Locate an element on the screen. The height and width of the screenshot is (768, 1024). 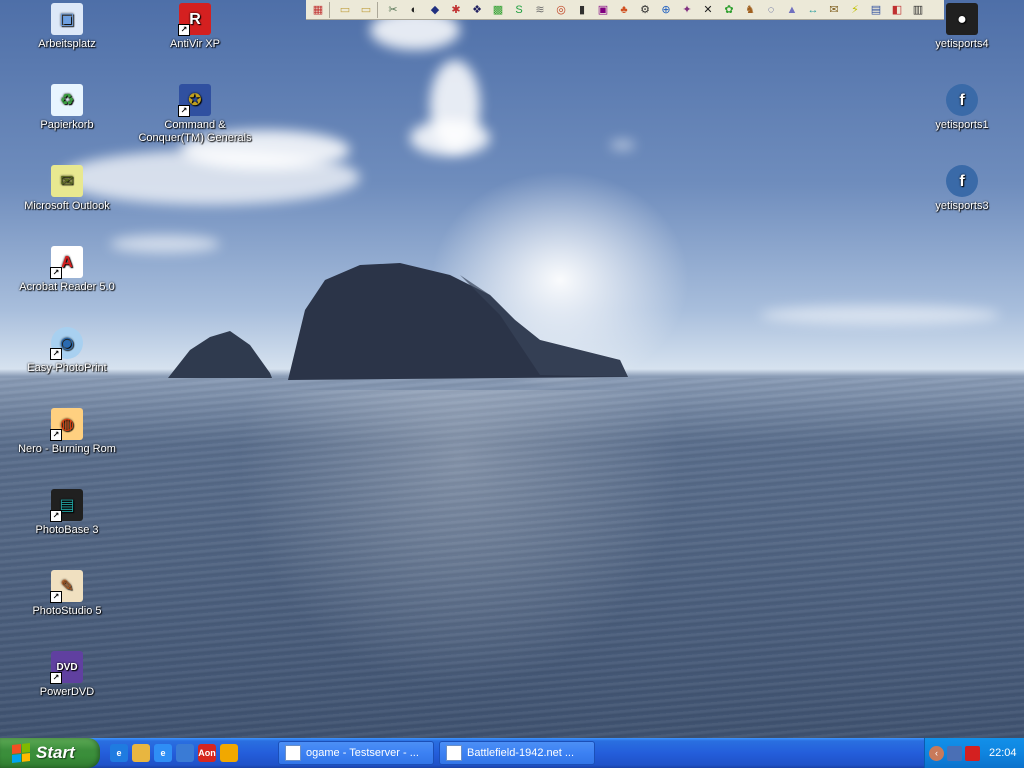
top-toolbar: ▦ ▭ ▭ ✂ ◐ ◆ ✱ ❖ ▩ S ≋ ◎ ▮ ▣ ♣ ⚙ ⊕ ✦ ✕ ✿ ♞ ◌ ▲ ↔ ✉ ⚡ ▤ ◧ ▥ is located at coordinates (625, 10).